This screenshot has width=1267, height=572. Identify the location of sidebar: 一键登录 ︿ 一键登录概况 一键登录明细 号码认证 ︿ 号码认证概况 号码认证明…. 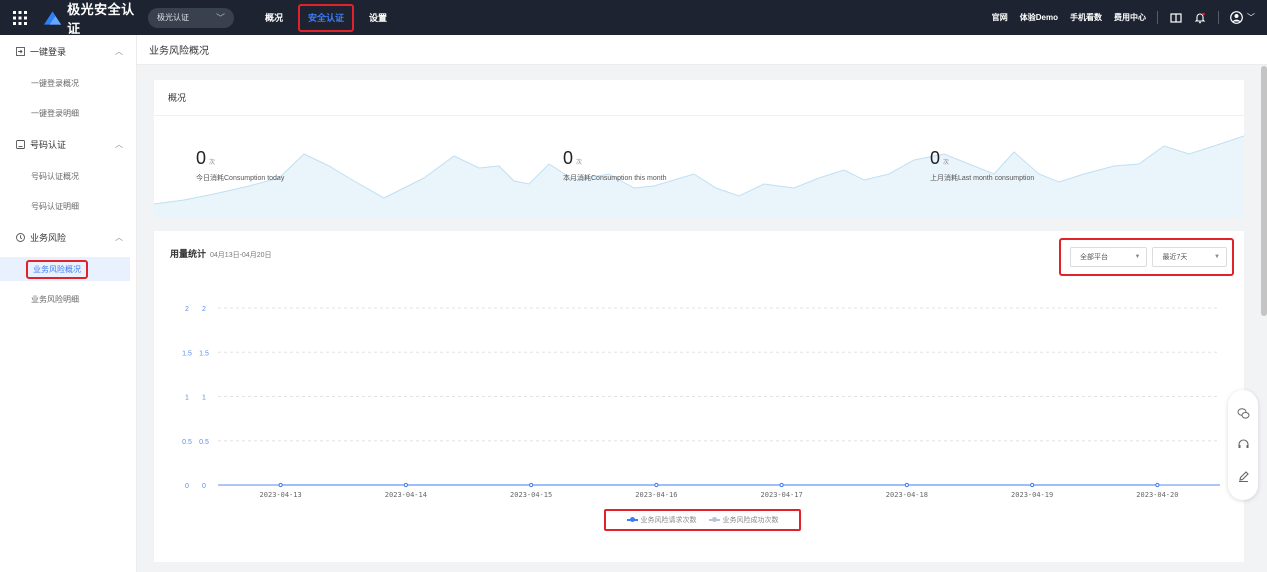
(68, 303).